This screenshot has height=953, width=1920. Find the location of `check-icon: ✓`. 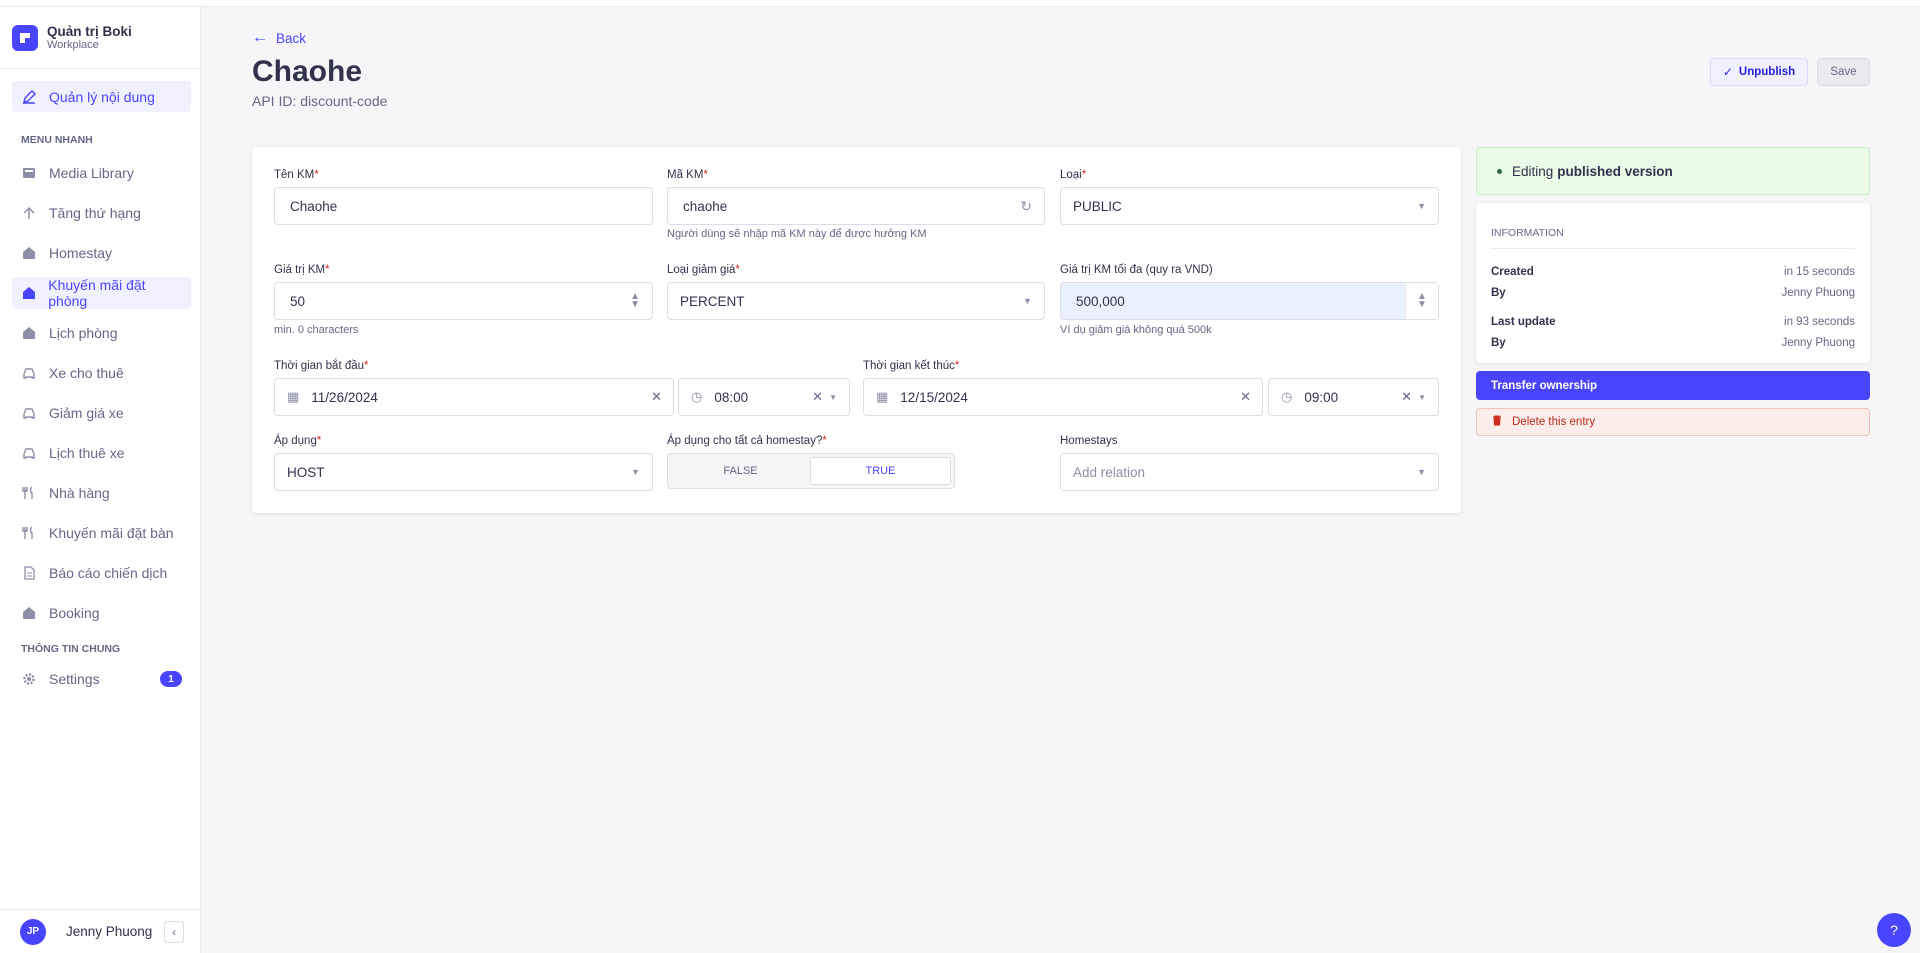

check-icon: ✓ is located at coordinates (1727, 72).